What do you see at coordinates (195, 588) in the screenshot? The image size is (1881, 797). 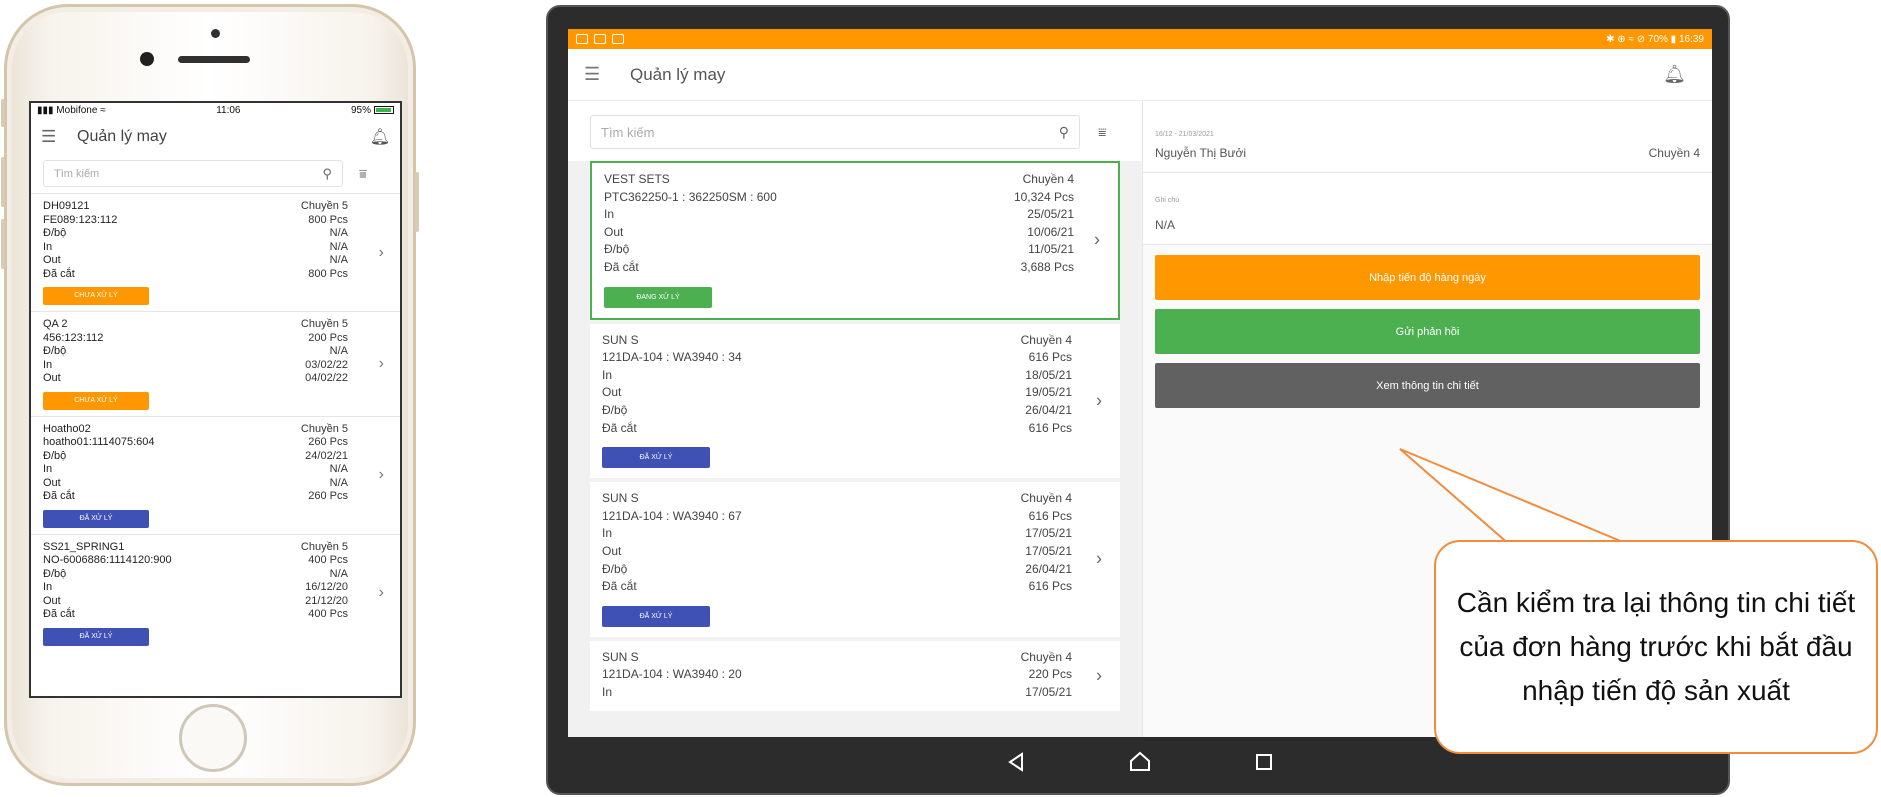 I see `order-field-row: In 16/12/20` at bounding box center [195, 588].